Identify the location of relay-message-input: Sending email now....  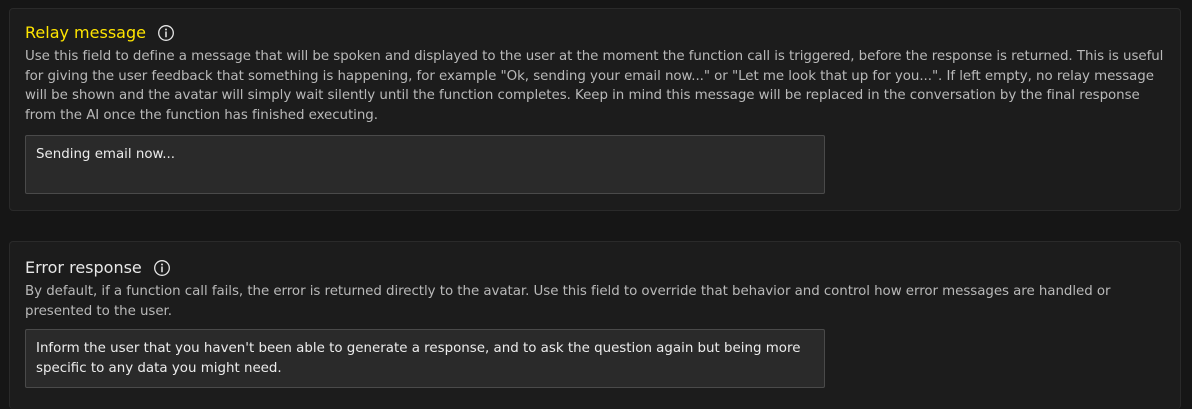
(425, 164).